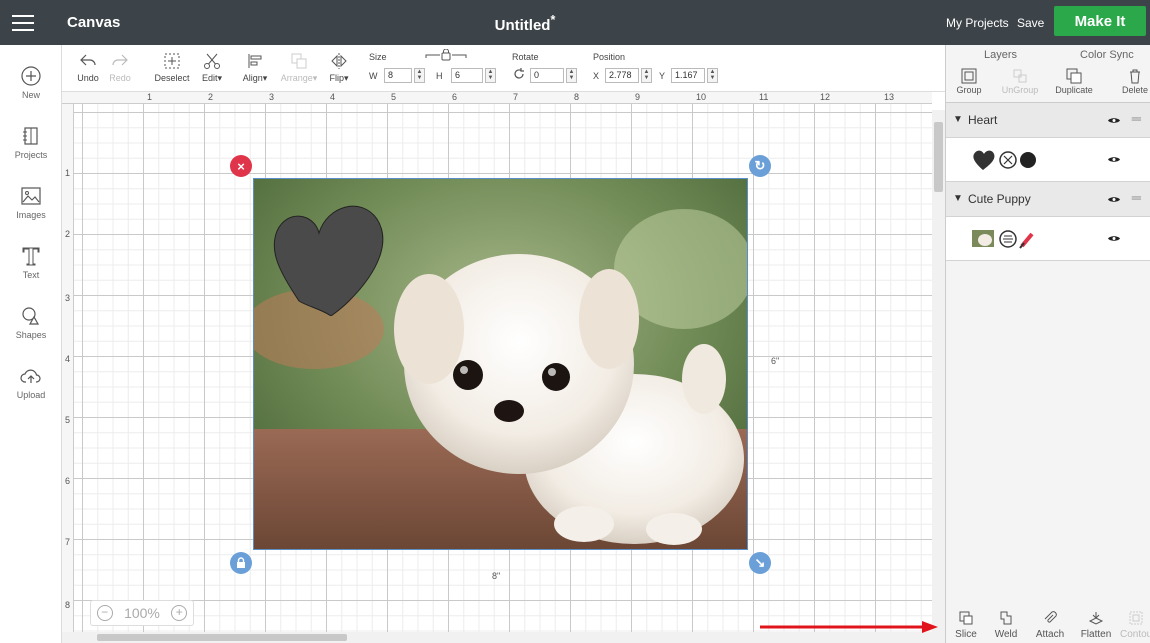 The width and height of the screenshot is (1150, 643). Describe the element at coordinates (339, 67) in the screenshot. I see `flip-menu-button: Flip▾` at that location.